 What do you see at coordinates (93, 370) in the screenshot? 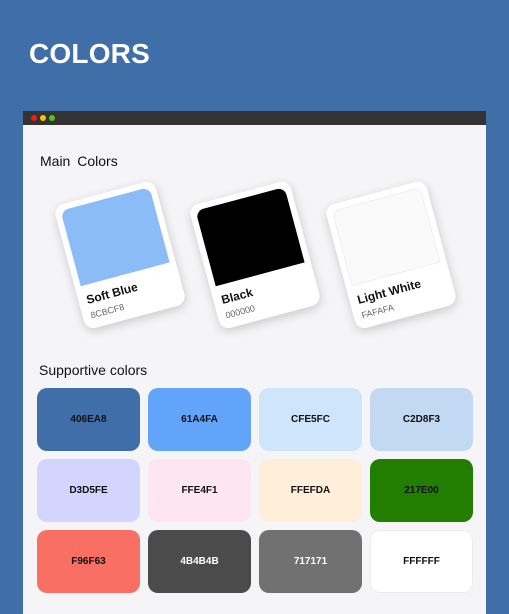
I see `supportive-colors-heading: Supportive colors` at bounding box center [93, 370].